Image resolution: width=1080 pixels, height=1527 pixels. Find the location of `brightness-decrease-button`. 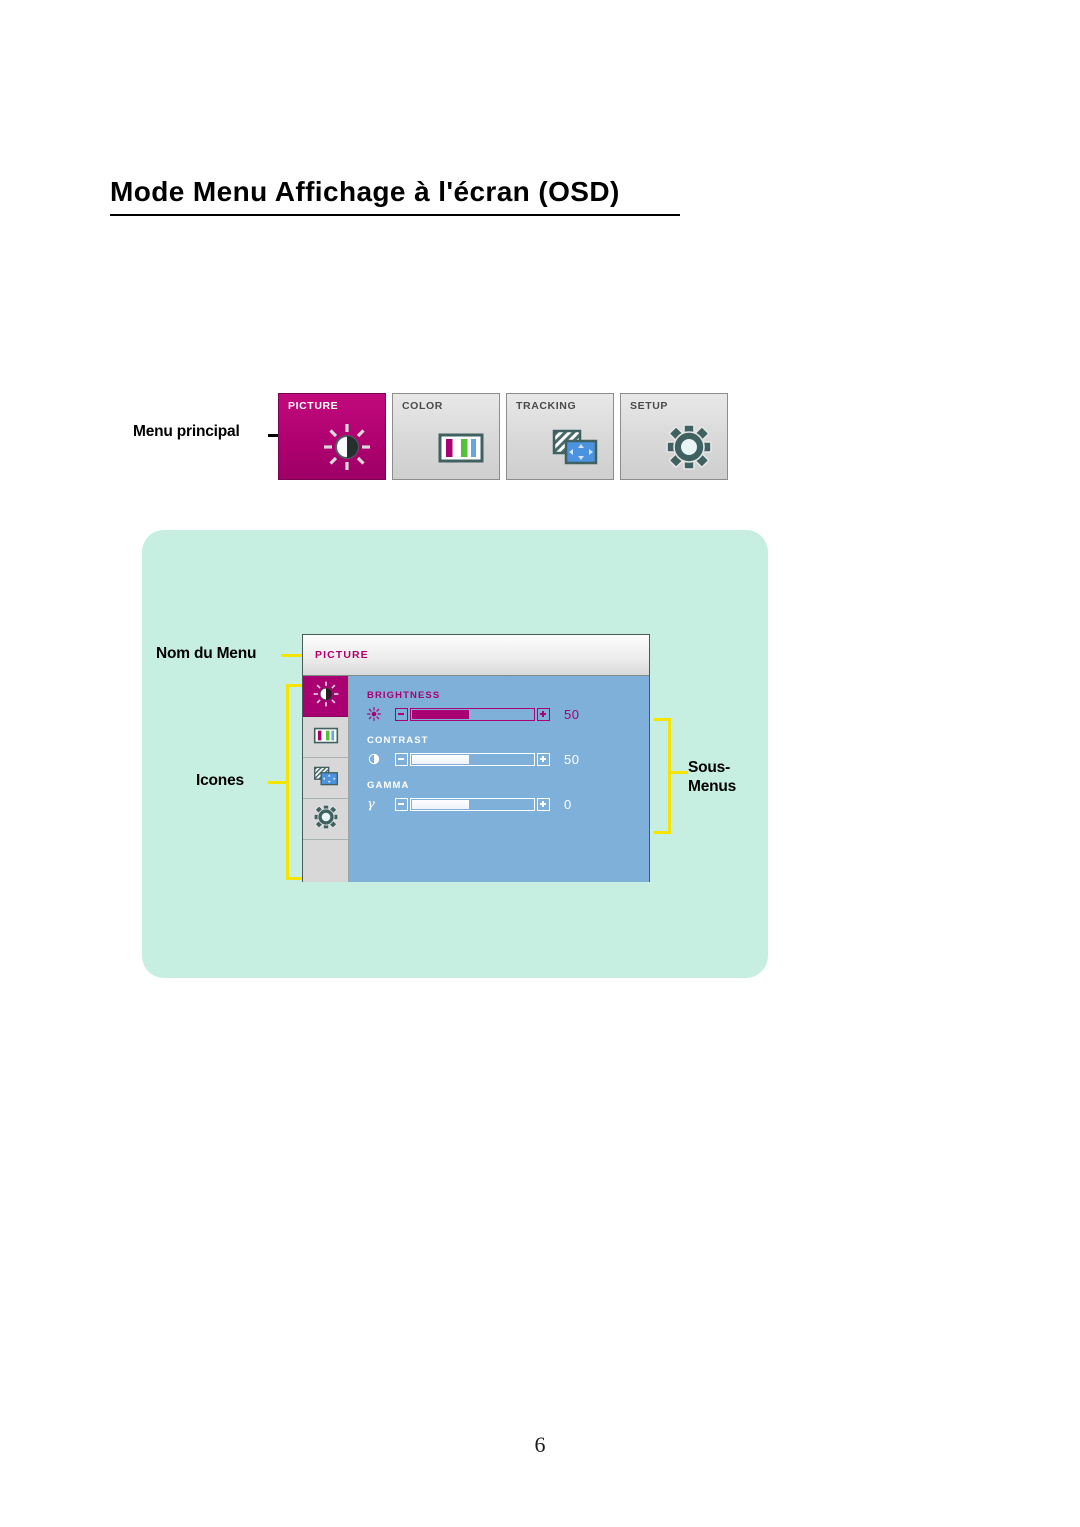

brightness-decrease-button is located at coordinates (401, 714).